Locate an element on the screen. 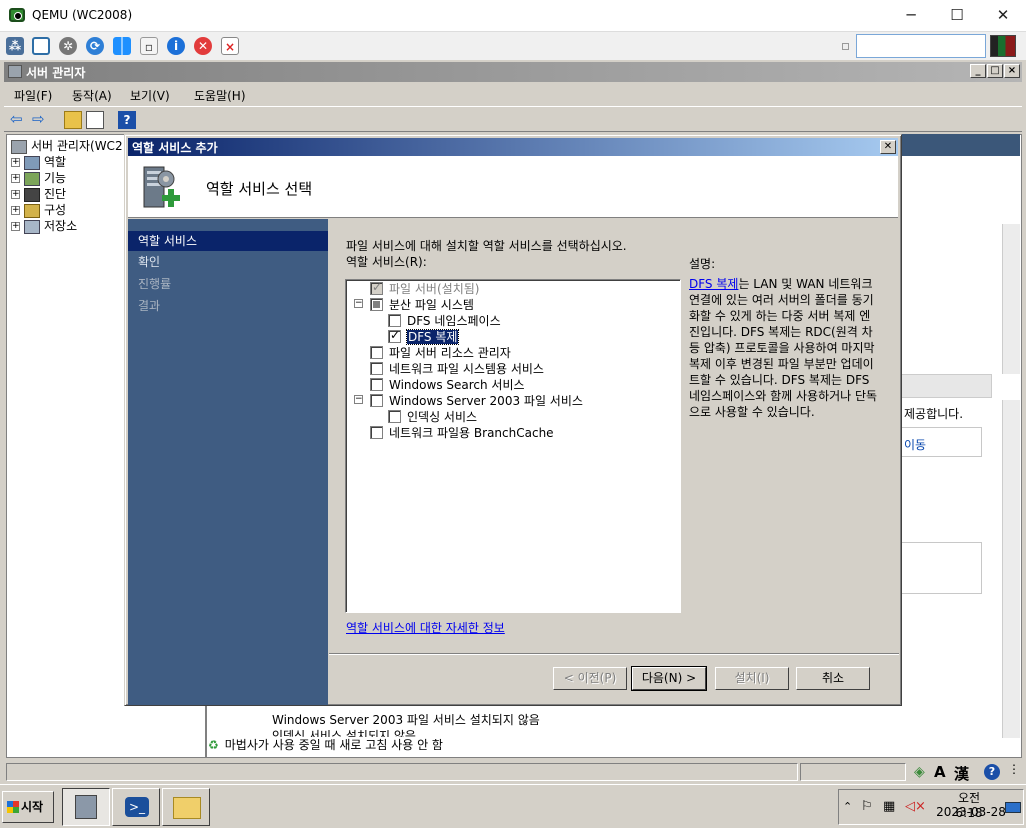  service-ws2003-file: − Windows Server 2003 파일 서비스 is located at coordinates (468, 400).